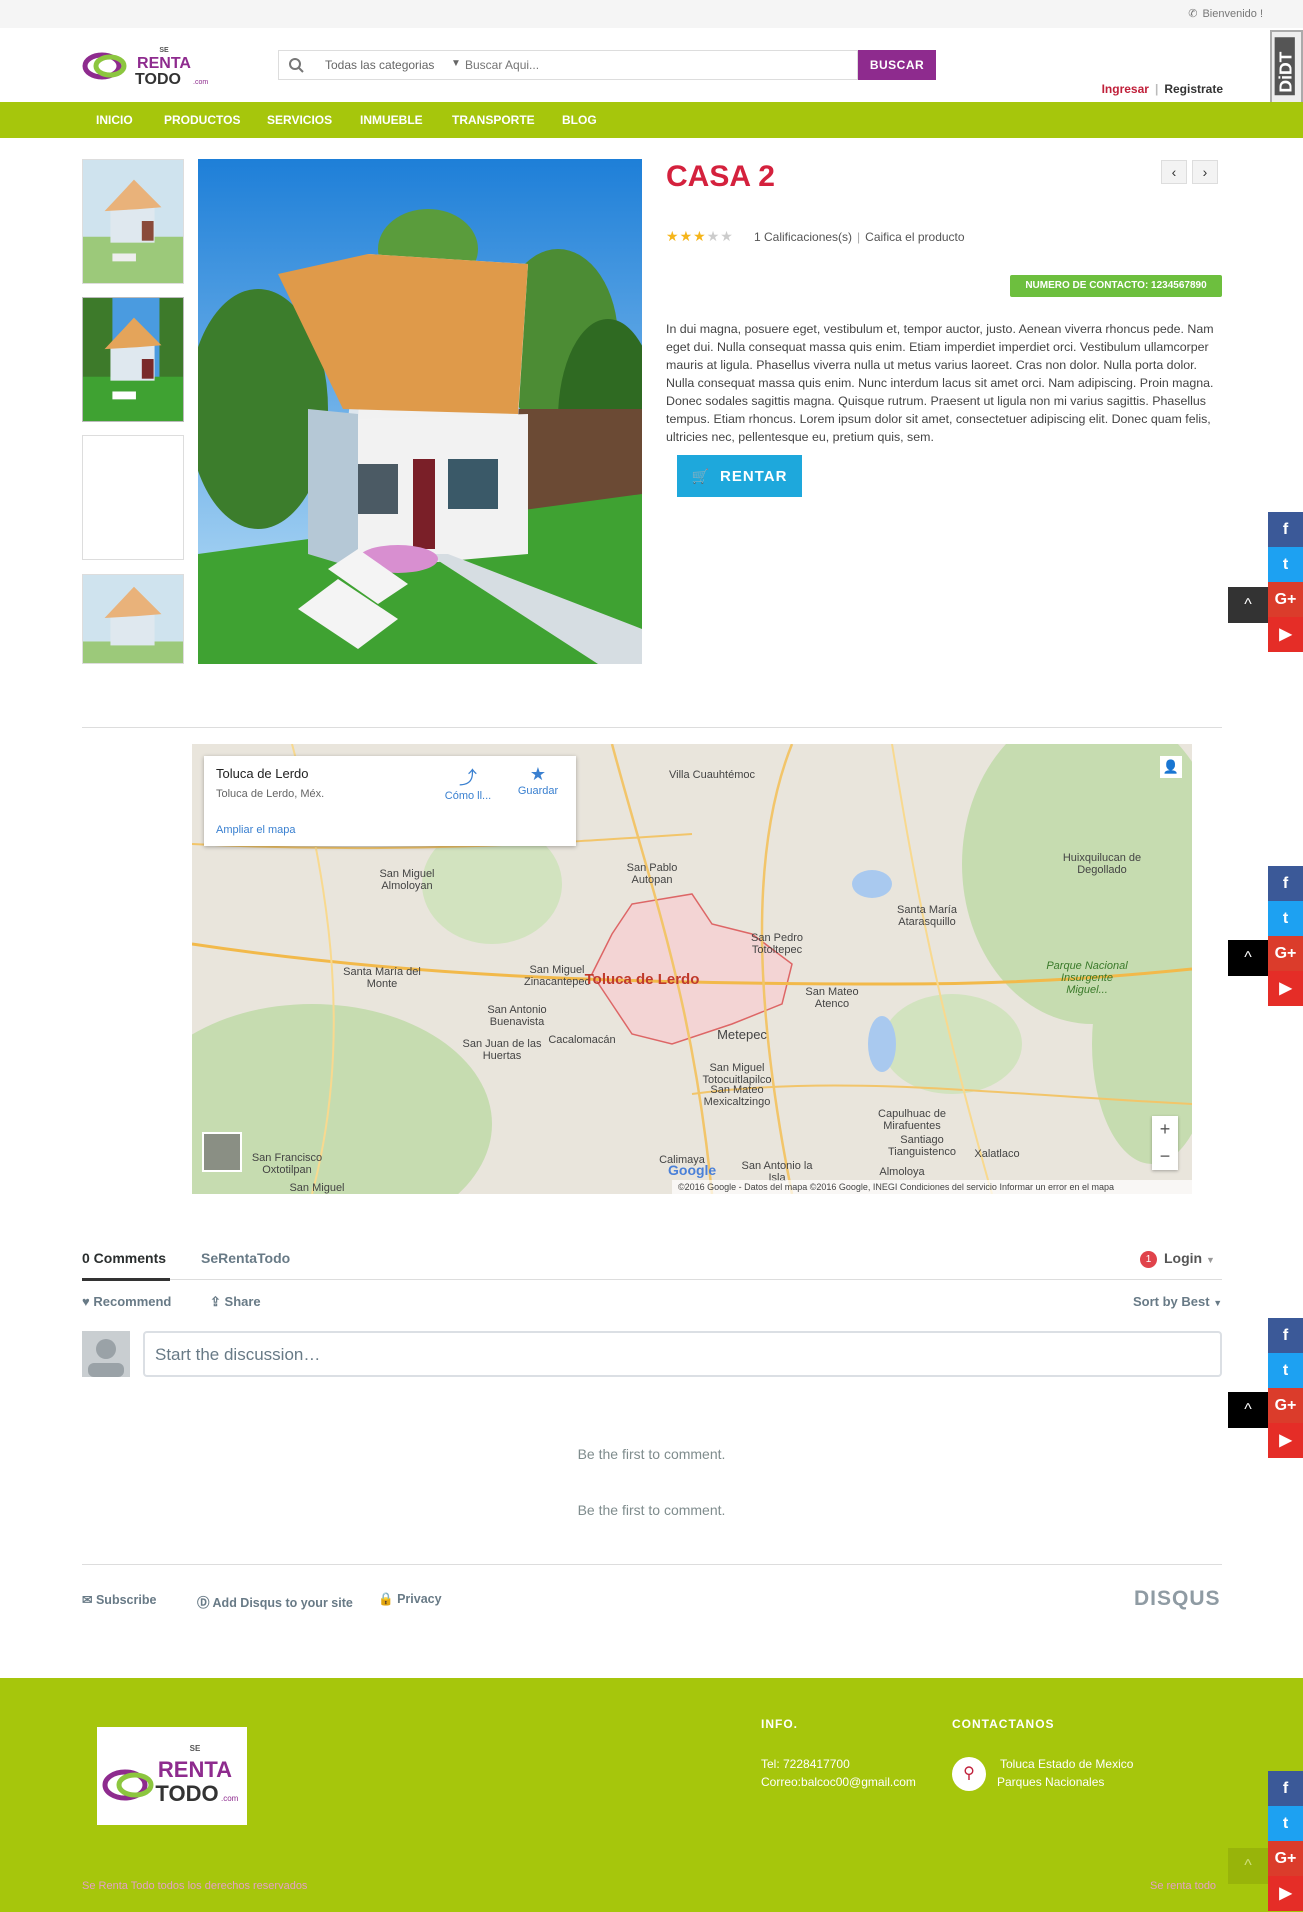 The image size is (1303, 1912). I want to click on share-button: ⇪ Share, so click(235, 1302).